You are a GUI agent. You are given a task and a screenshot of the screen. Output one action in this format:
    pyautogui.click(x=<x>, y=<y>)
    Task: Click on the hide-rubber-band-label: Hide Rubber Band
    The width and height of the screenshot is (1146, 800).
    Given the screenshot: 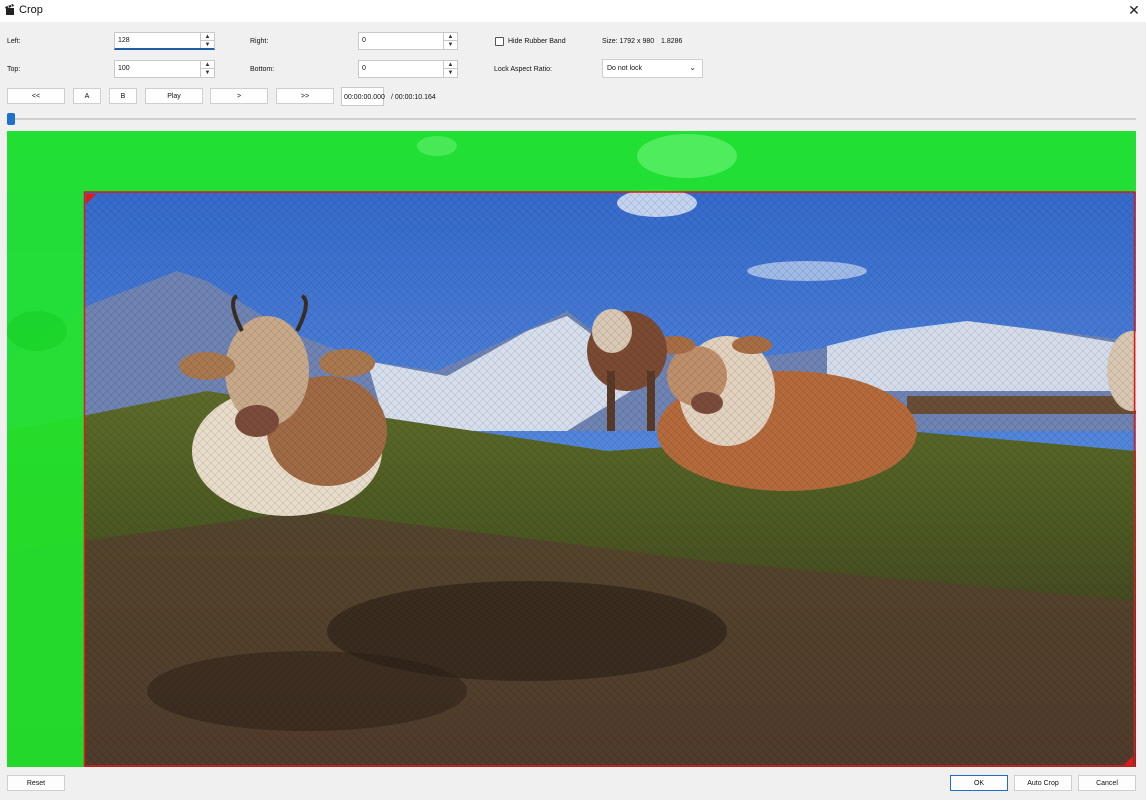 What is the action you would take?
    pyautogui.click(x=537, y=41)
    